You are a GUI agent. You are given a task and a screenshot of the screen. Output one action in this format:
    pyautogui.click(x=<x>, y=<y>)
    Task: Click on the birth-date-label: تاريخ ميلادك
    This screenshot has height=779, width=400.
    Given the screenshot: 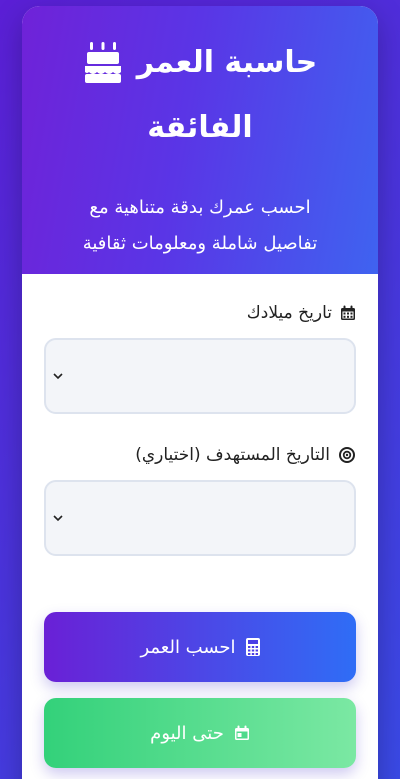 What is the action you would take?
    pyautogui.click(x=200, y=313)
    